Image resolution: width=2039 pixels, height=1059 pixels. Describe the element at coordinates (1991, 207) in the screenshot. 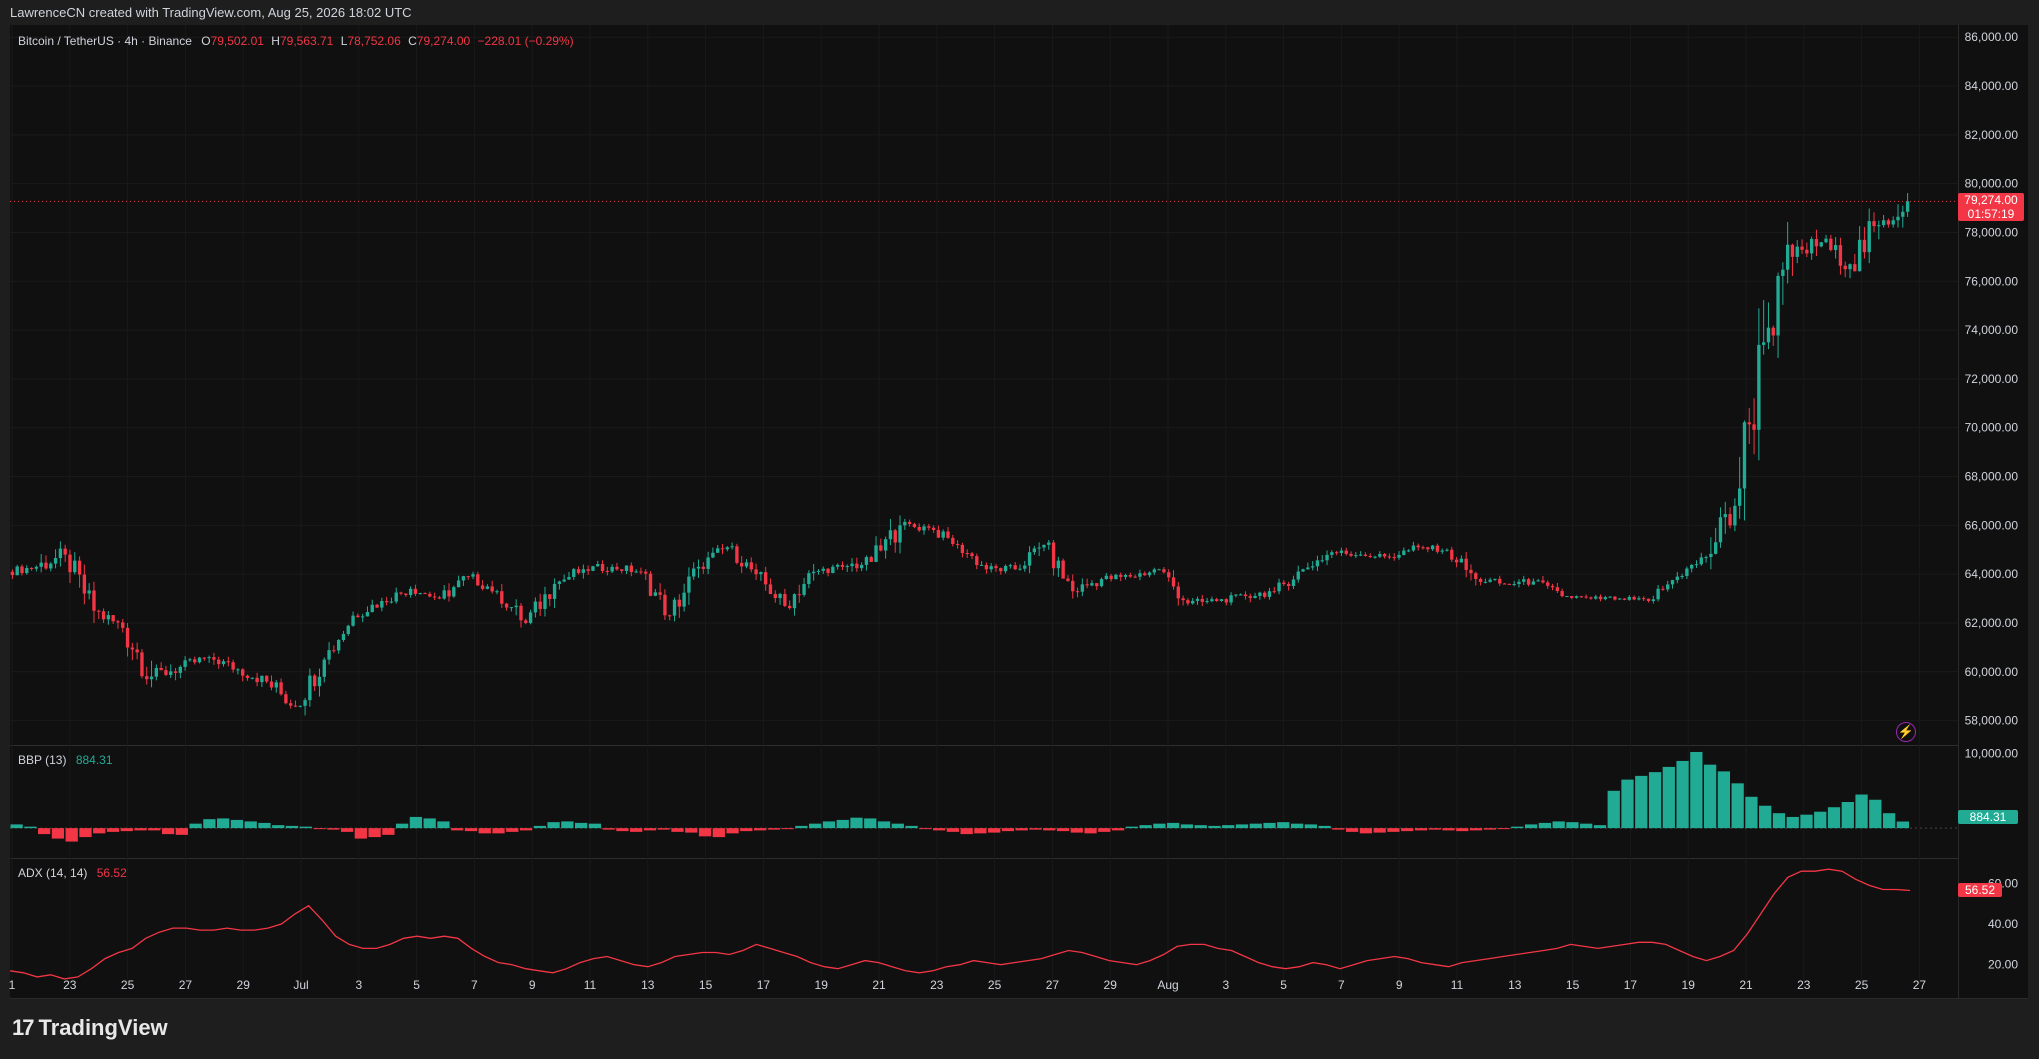

I see `last-price-tag: 79,274.00 01:57:19` at that location.